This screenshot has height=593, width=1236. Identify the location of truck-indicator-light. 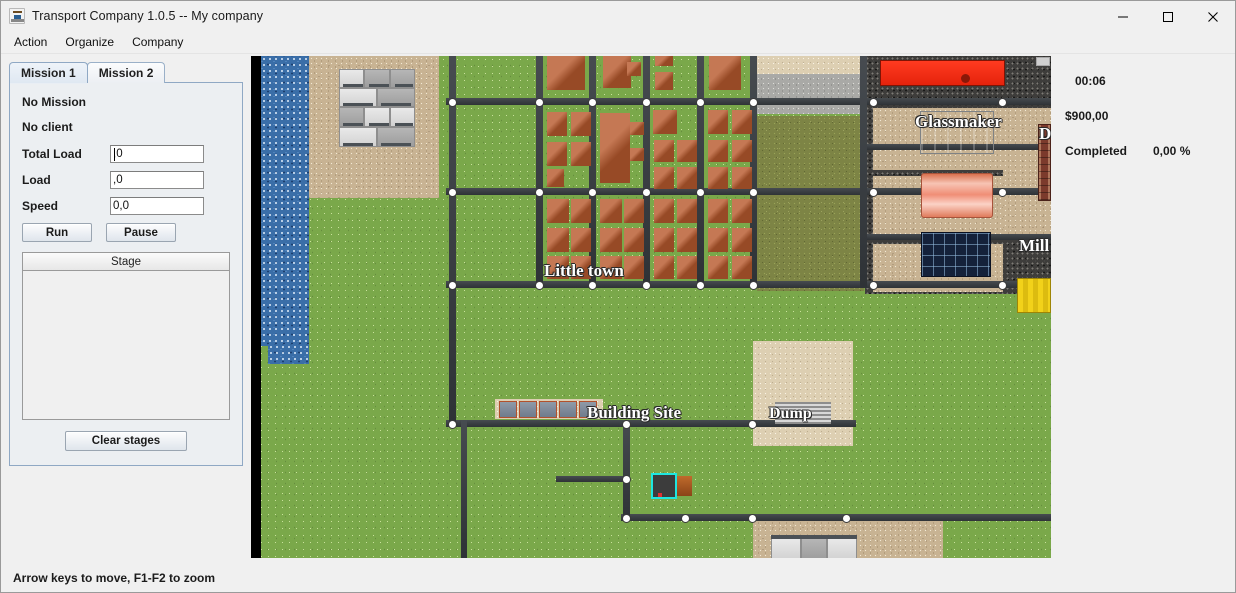
(660, 495).